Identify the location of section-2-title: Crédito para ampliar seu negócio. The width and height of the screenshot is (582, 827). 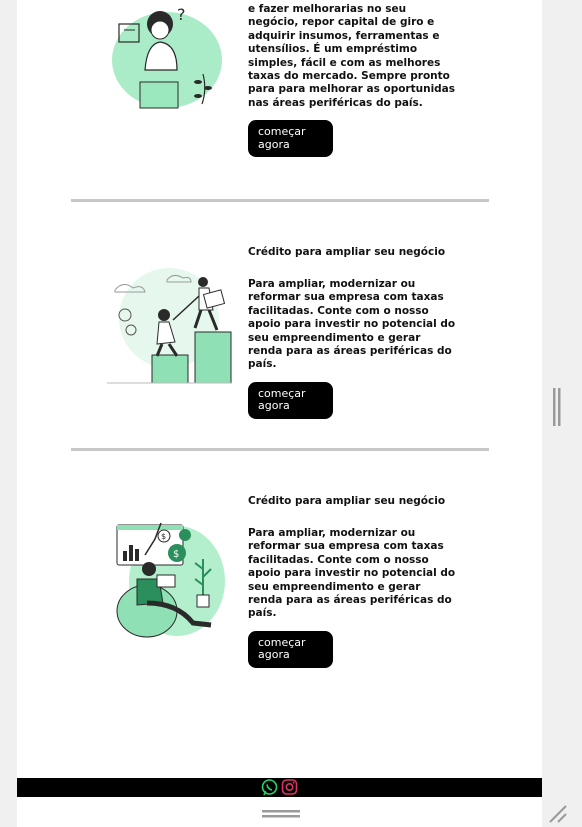
(347, 252).